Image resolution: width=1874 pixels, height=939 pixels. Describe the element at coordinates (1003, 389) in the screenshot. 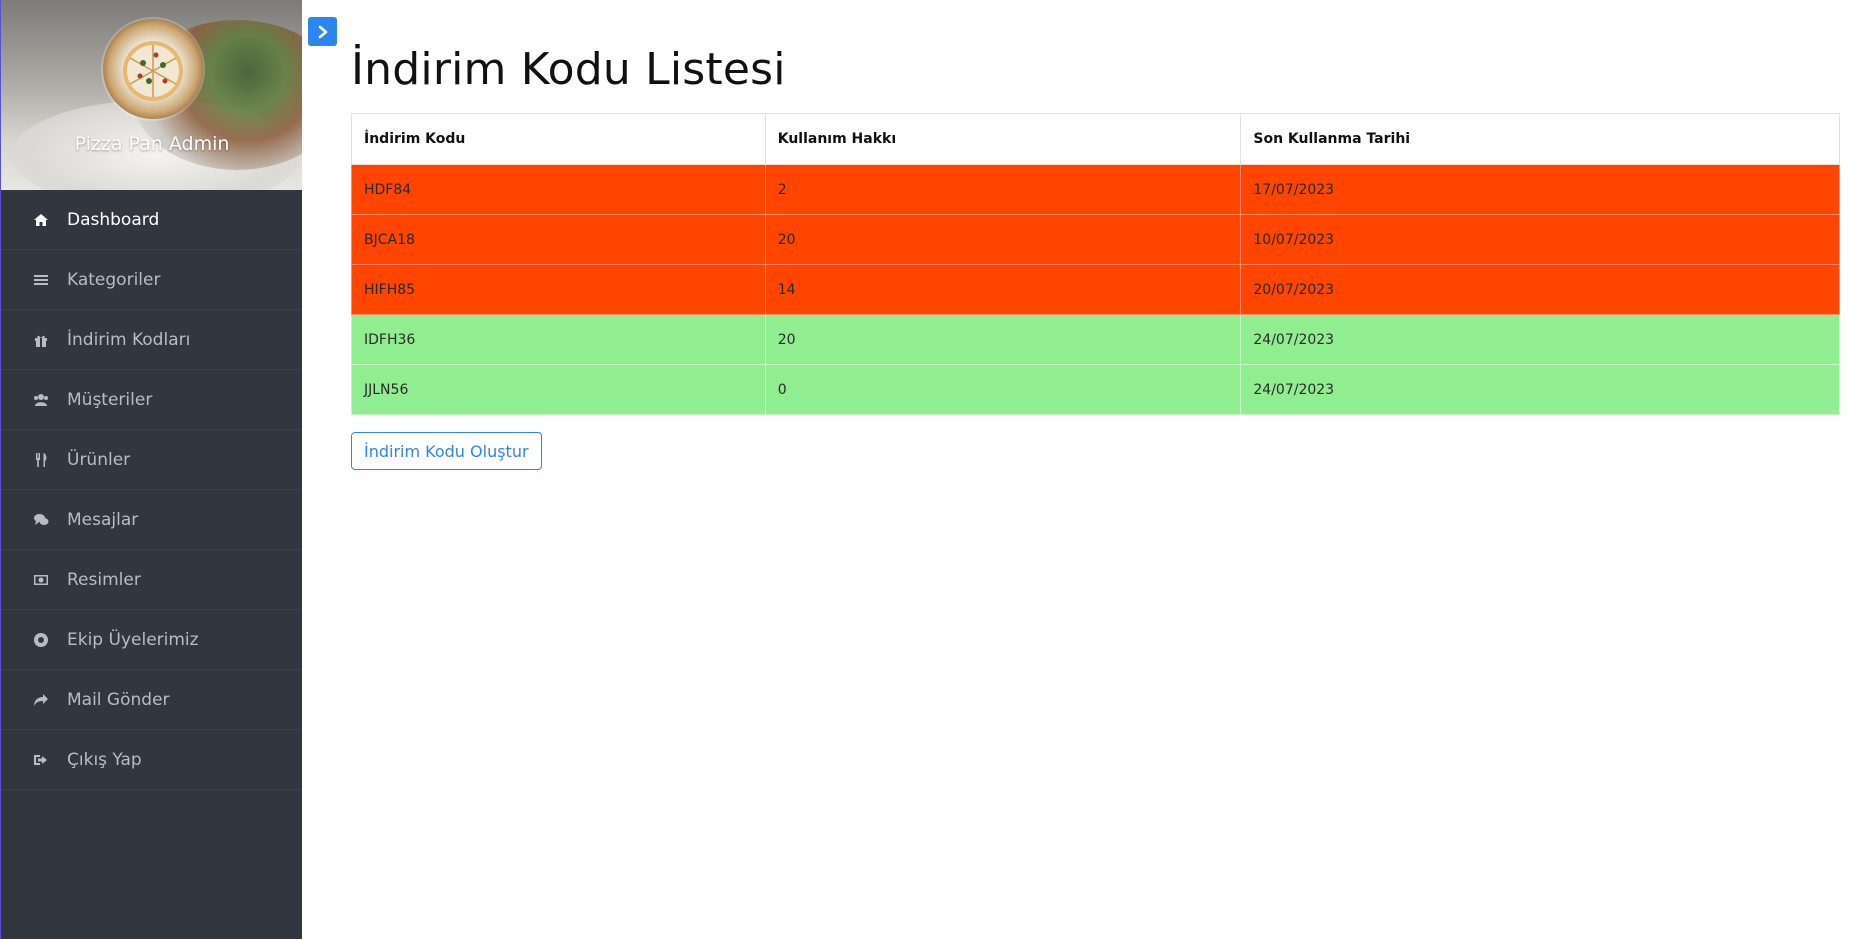

I see `cell-uses: 0` at that location.